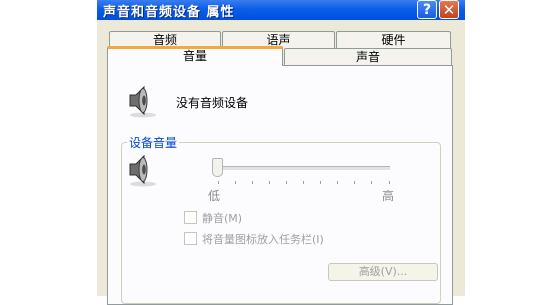 Image resolution: width=551 pixels, height=305 pixels. What do you see at coordinates (304, 168) in the screenshot?
I see `volume-slider-track` at bounding box center [304, 168].